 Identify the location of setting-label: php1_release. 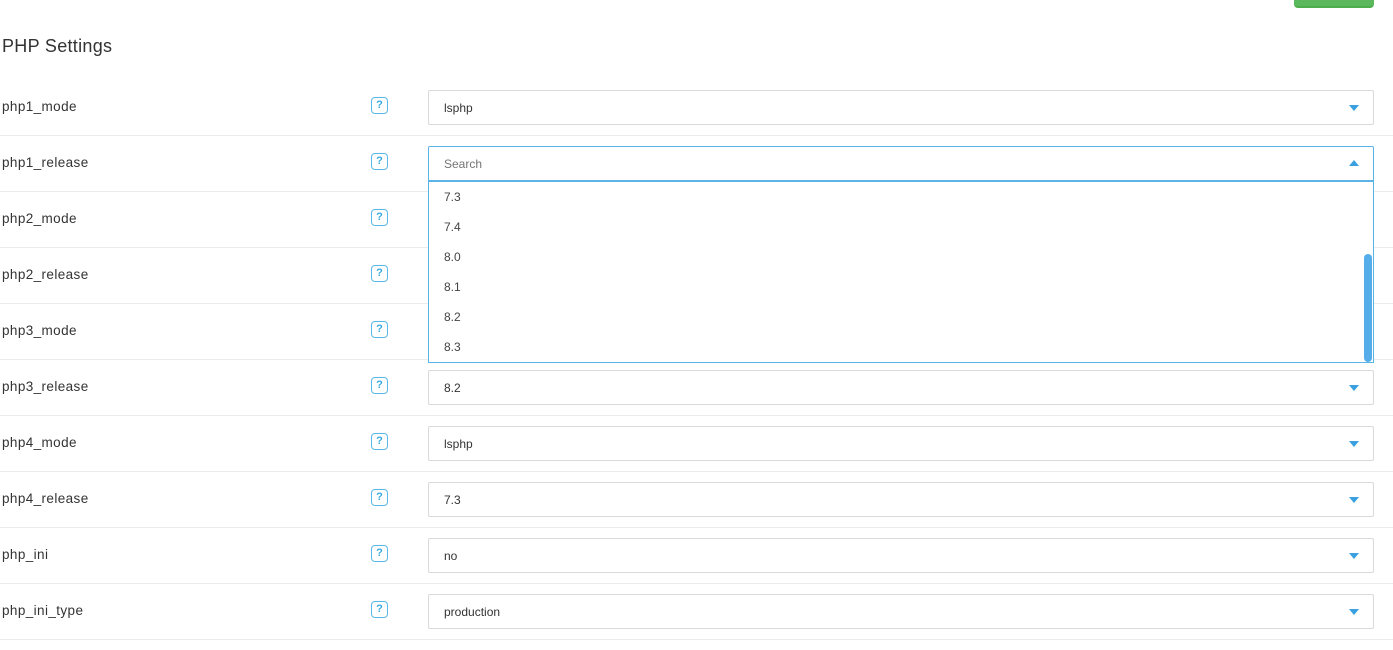
(45, 162).